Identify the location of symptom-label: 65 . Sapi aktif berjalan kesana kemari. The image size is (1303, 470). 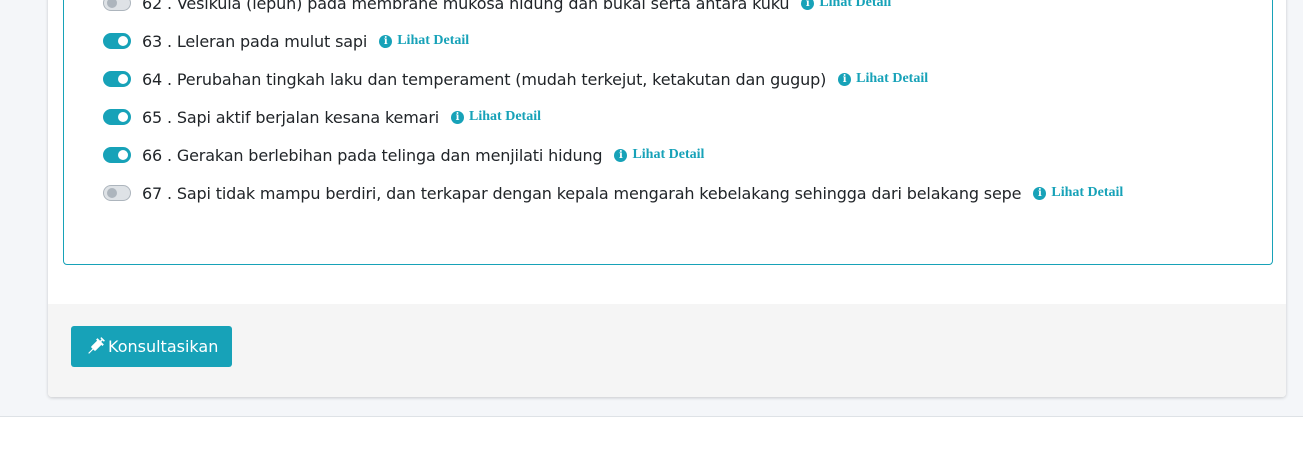
(291, 117).